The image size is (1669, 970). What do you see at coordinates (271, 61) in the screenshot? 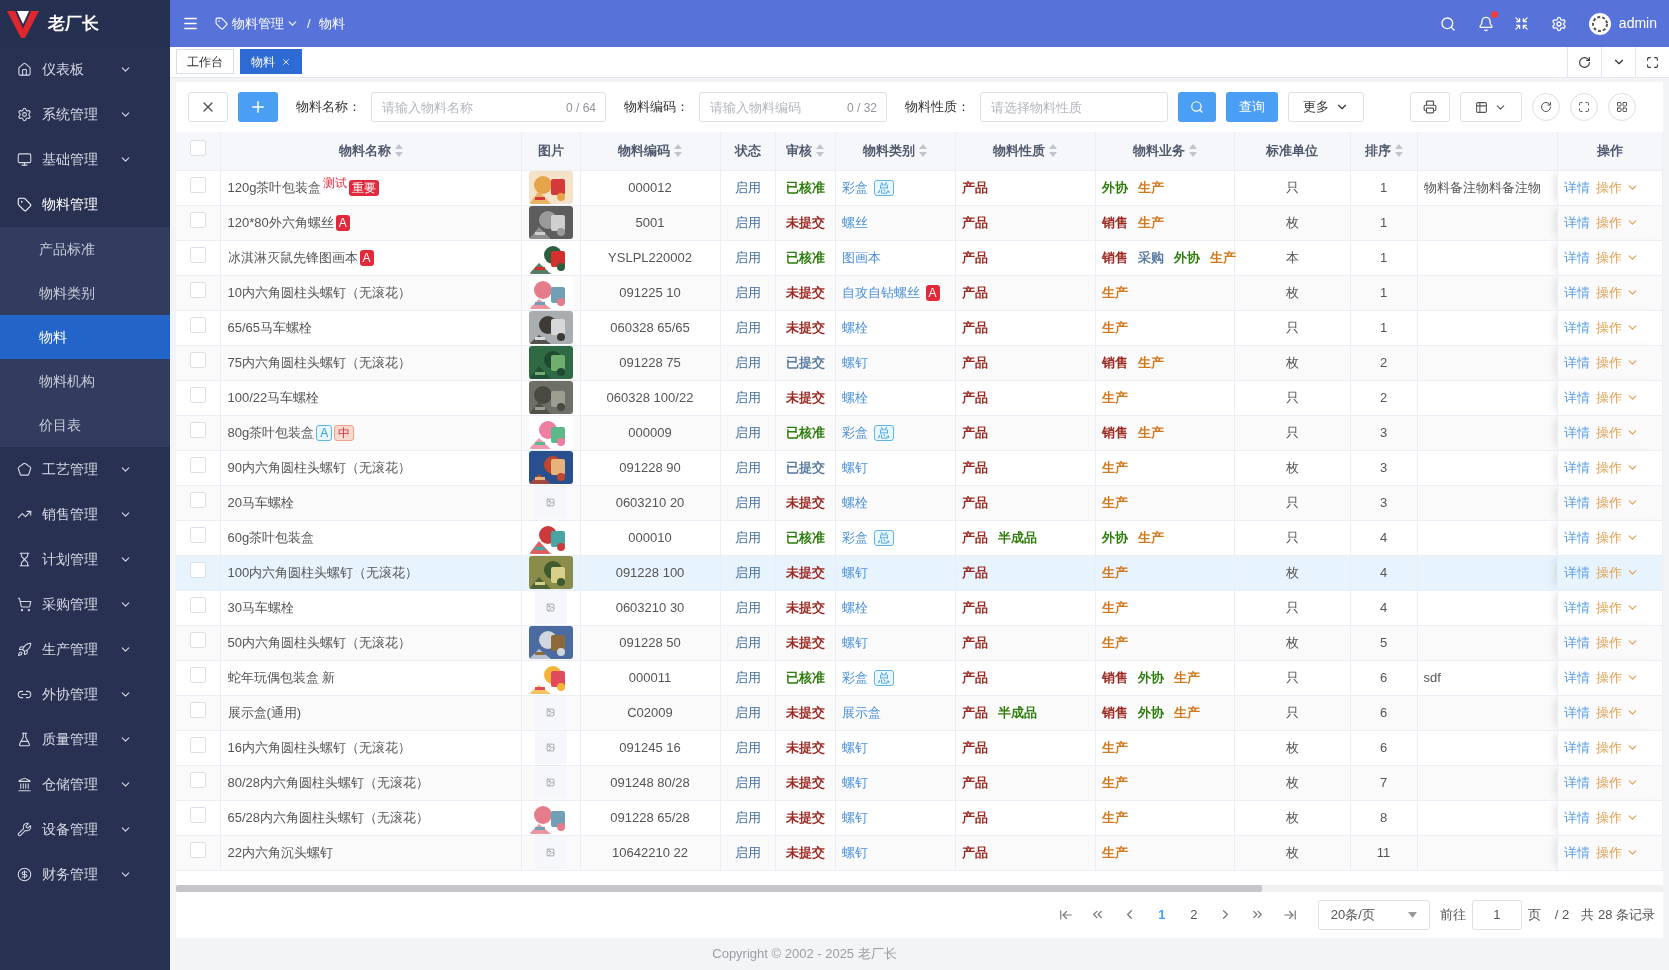
I see `page-tab: 物料` at bounding box center [271, 61].